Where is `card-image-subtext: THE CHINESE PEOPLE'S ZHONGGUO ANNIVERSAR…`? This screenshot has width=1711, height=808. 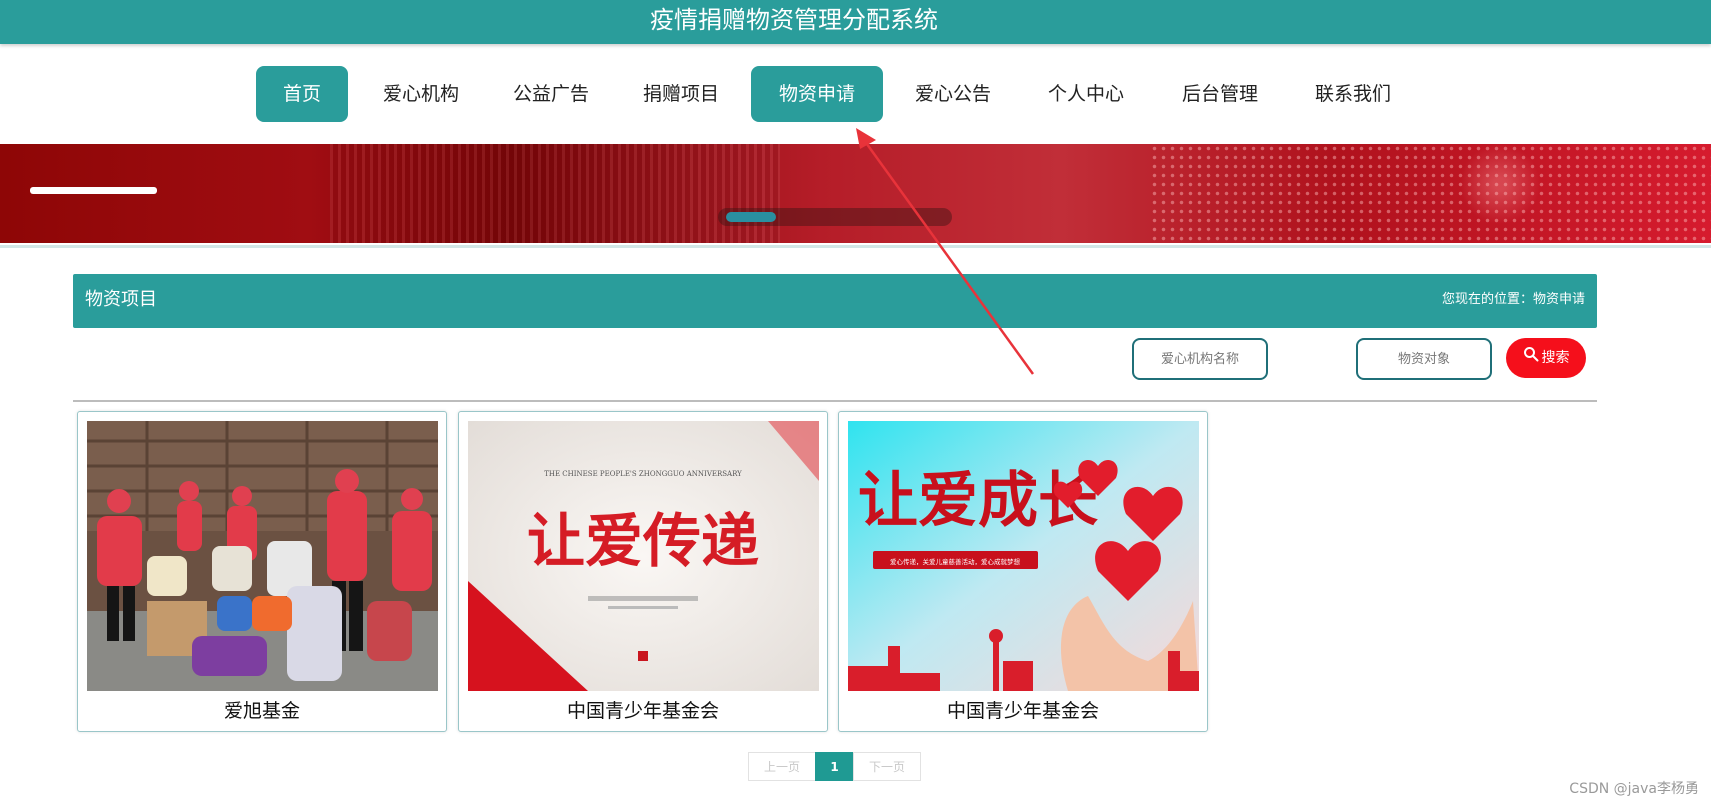 card-image-subtext: THE CHINESE PEOPLE'S ZHONGGUO ANNIVERSAR… is located at coordinates (643, 474).